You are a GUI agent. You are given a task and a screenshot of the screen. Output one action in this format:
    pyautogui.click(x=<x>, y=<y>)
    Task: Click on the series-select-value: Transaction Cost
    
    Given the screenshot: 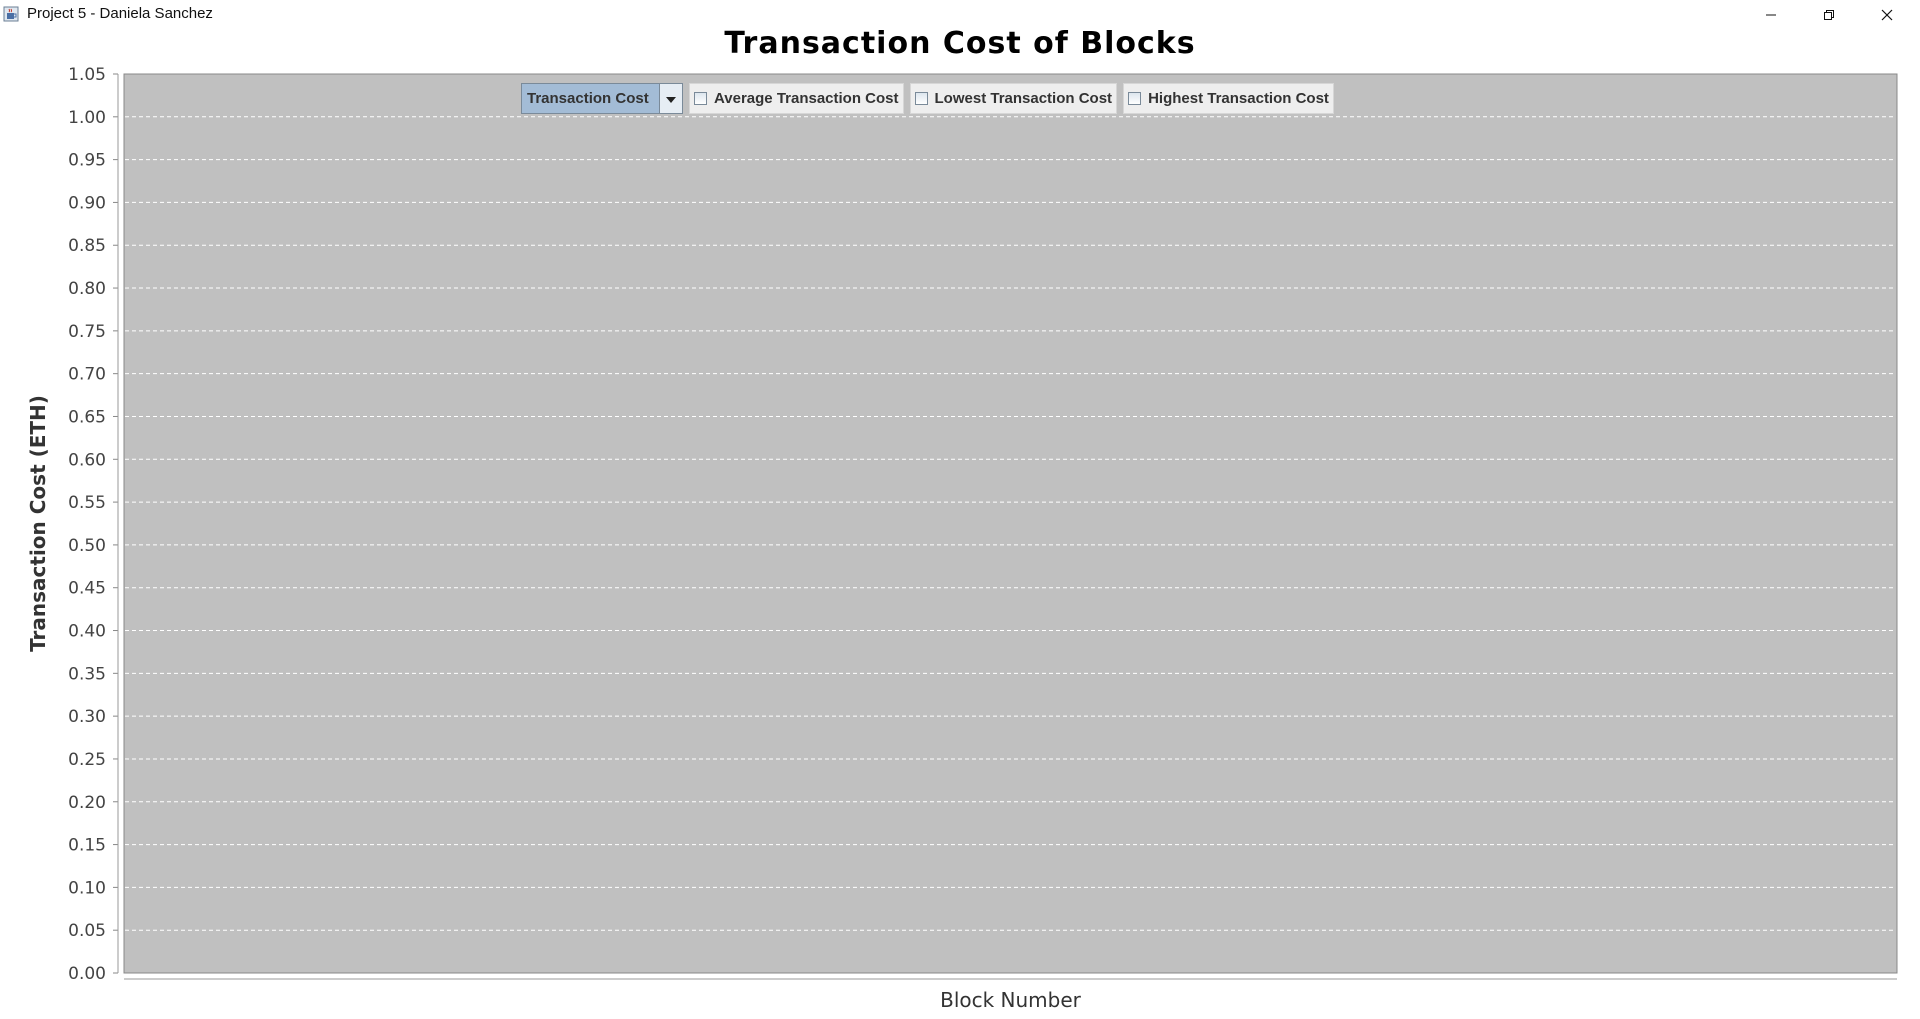 What is the action you would take?
    pyautogui.click(x=590, y=98)
    